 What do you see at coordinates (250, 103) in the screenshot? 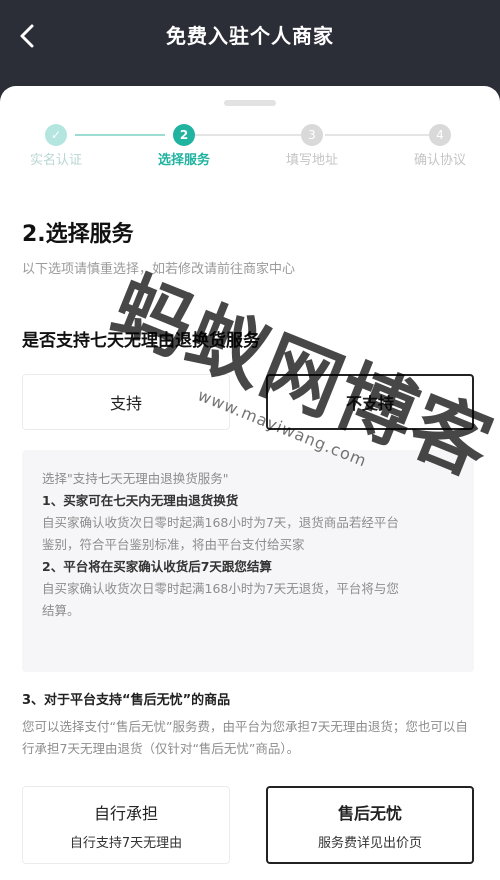
I see `sheet-drag-handle` at bounding box center [250, 103].